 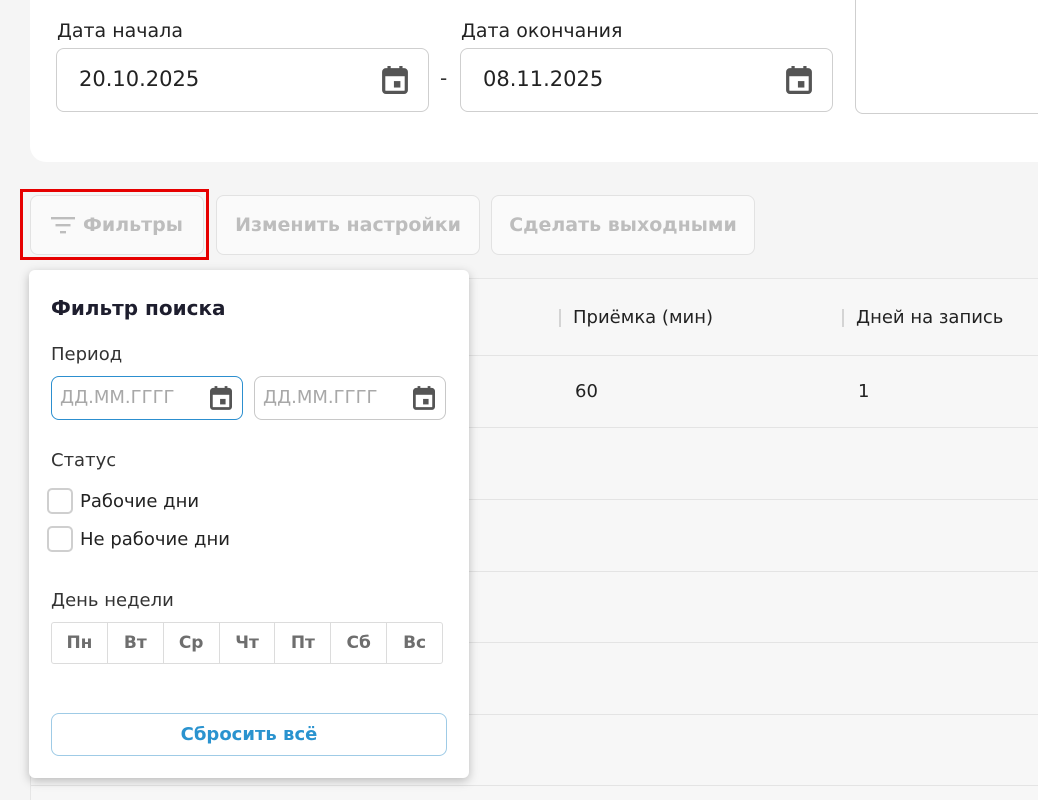 I want to click on reset-all-label: Сбросить всё, so click(x=249, y=734).